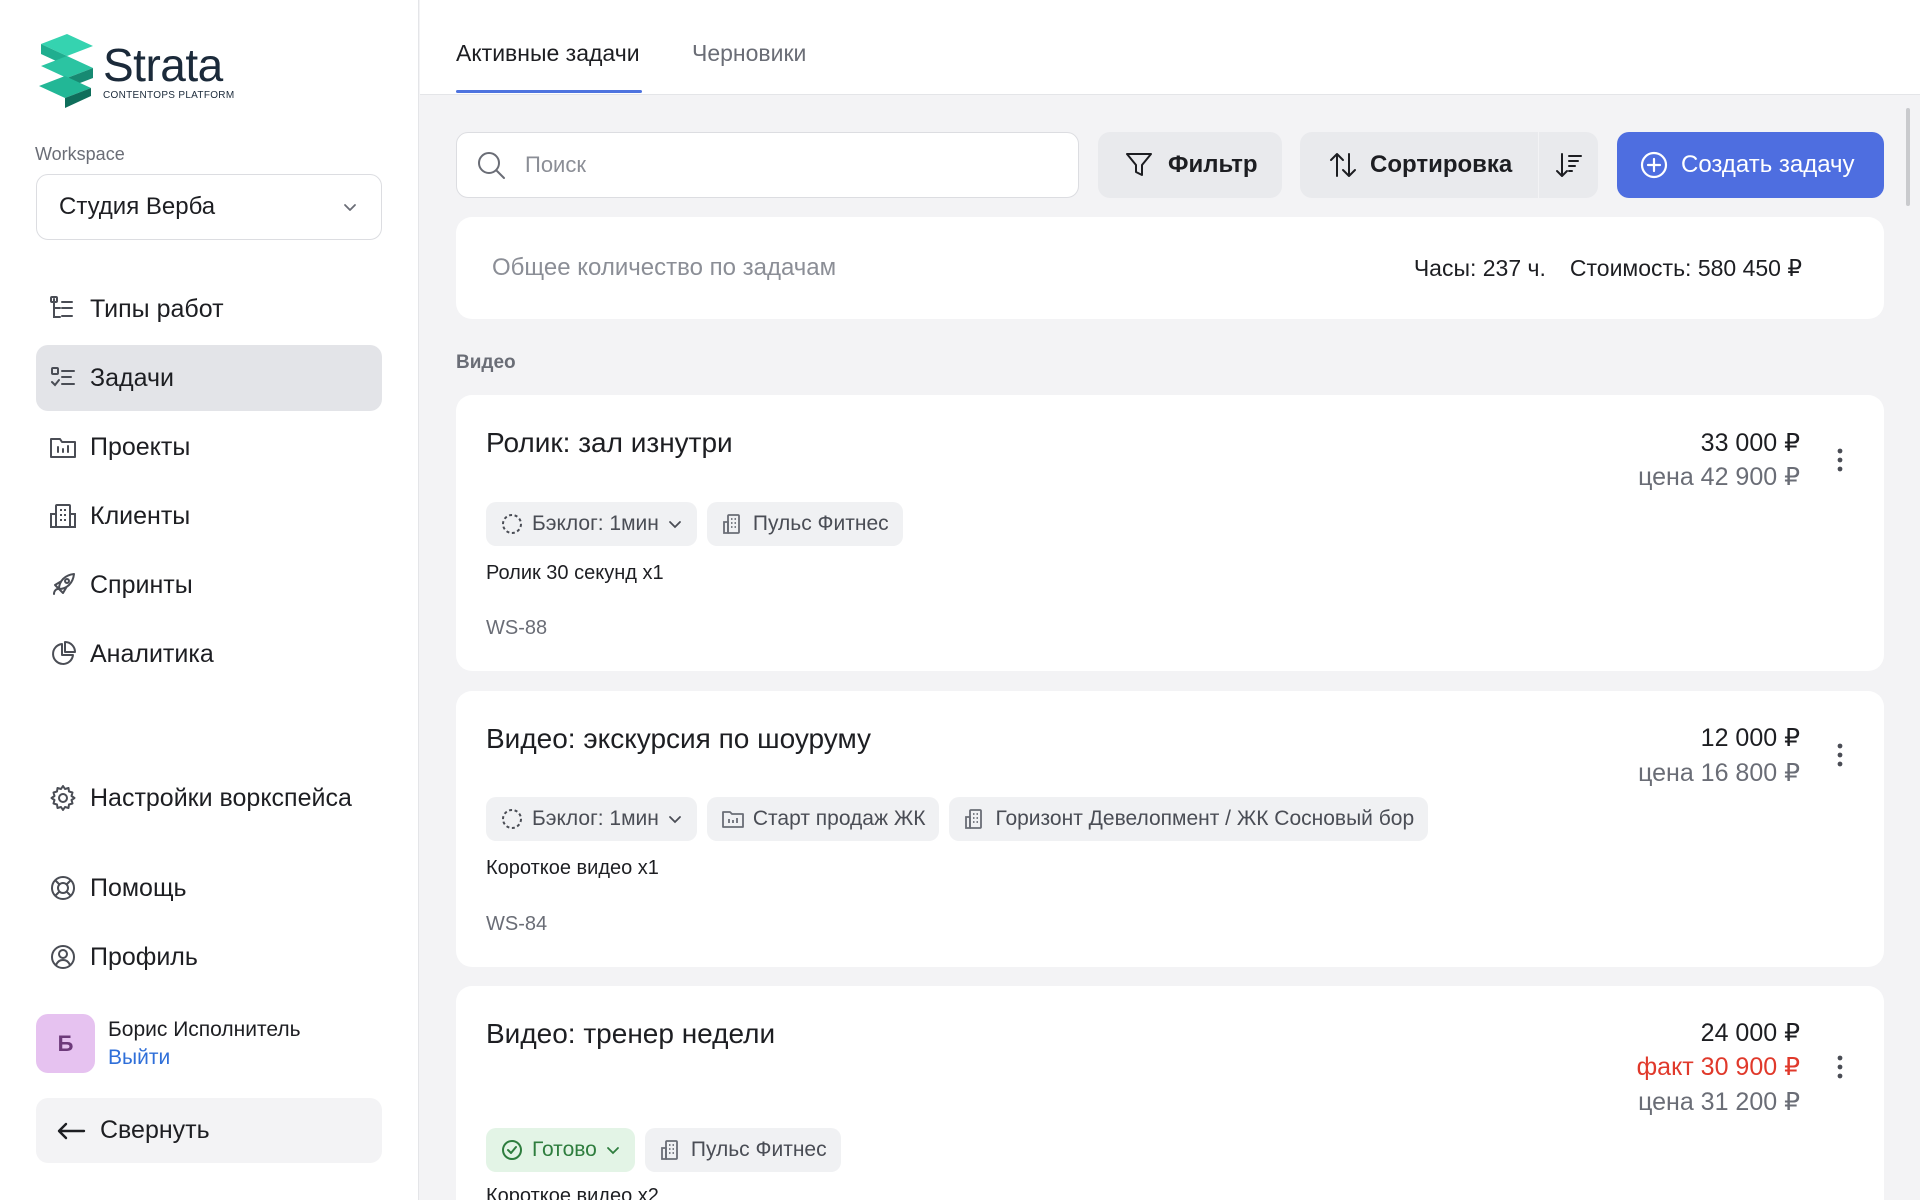  I want to click on workspace-select: Студия Верба, so click(209, 207).